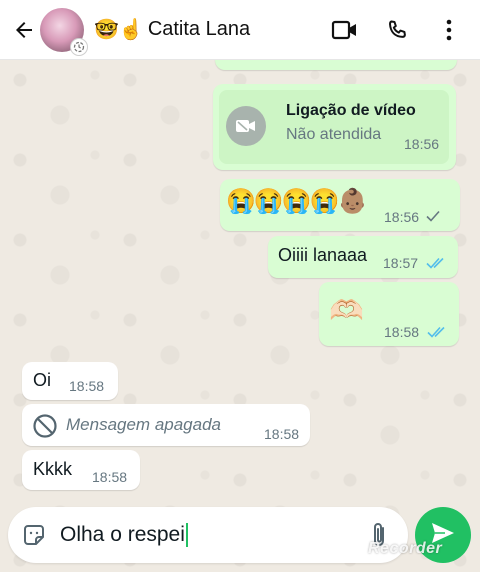  Describe the element at coordinates (346, 310) in the screenshot. I see `message-text: 🫶🏻` at that location.